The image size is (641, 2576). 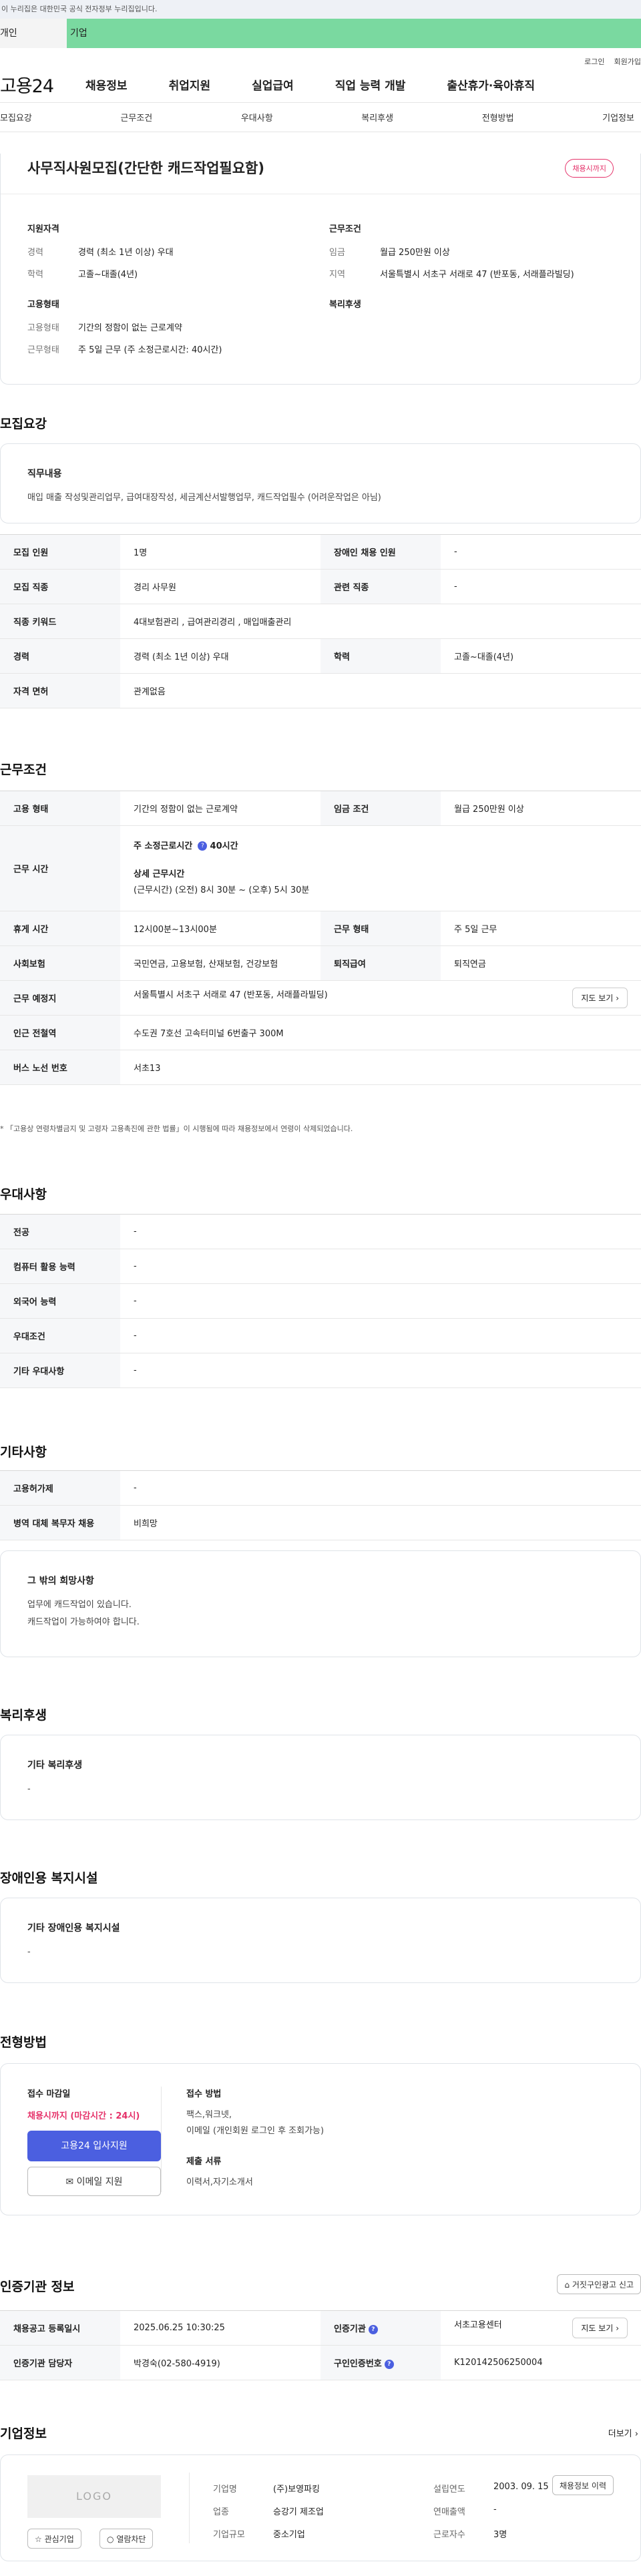 What do you see at coordinates (583, 2485) in the screenshot?
I see `job-history-button: 채용정보 이력` at bounding box center [583, 2485].